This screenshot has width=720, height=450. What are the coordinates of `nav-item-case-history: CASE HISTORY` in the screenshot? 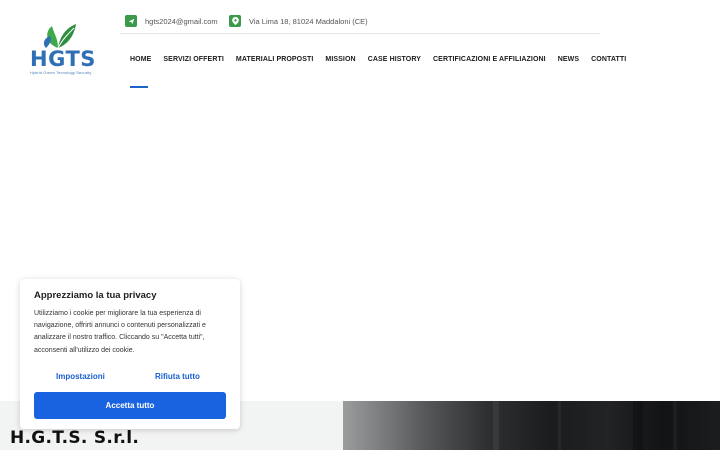 It's located at (394, 59).